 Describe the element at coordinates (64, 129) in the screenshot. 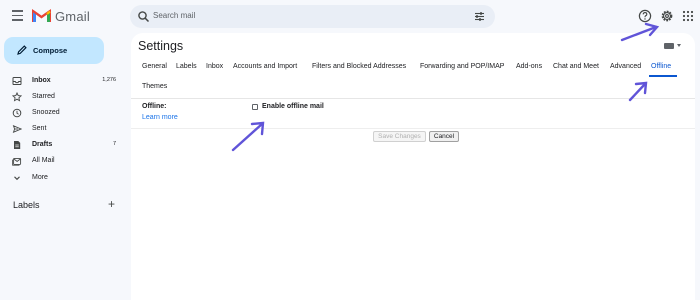

I see `sidebar-item-sent: Sent` at that location.